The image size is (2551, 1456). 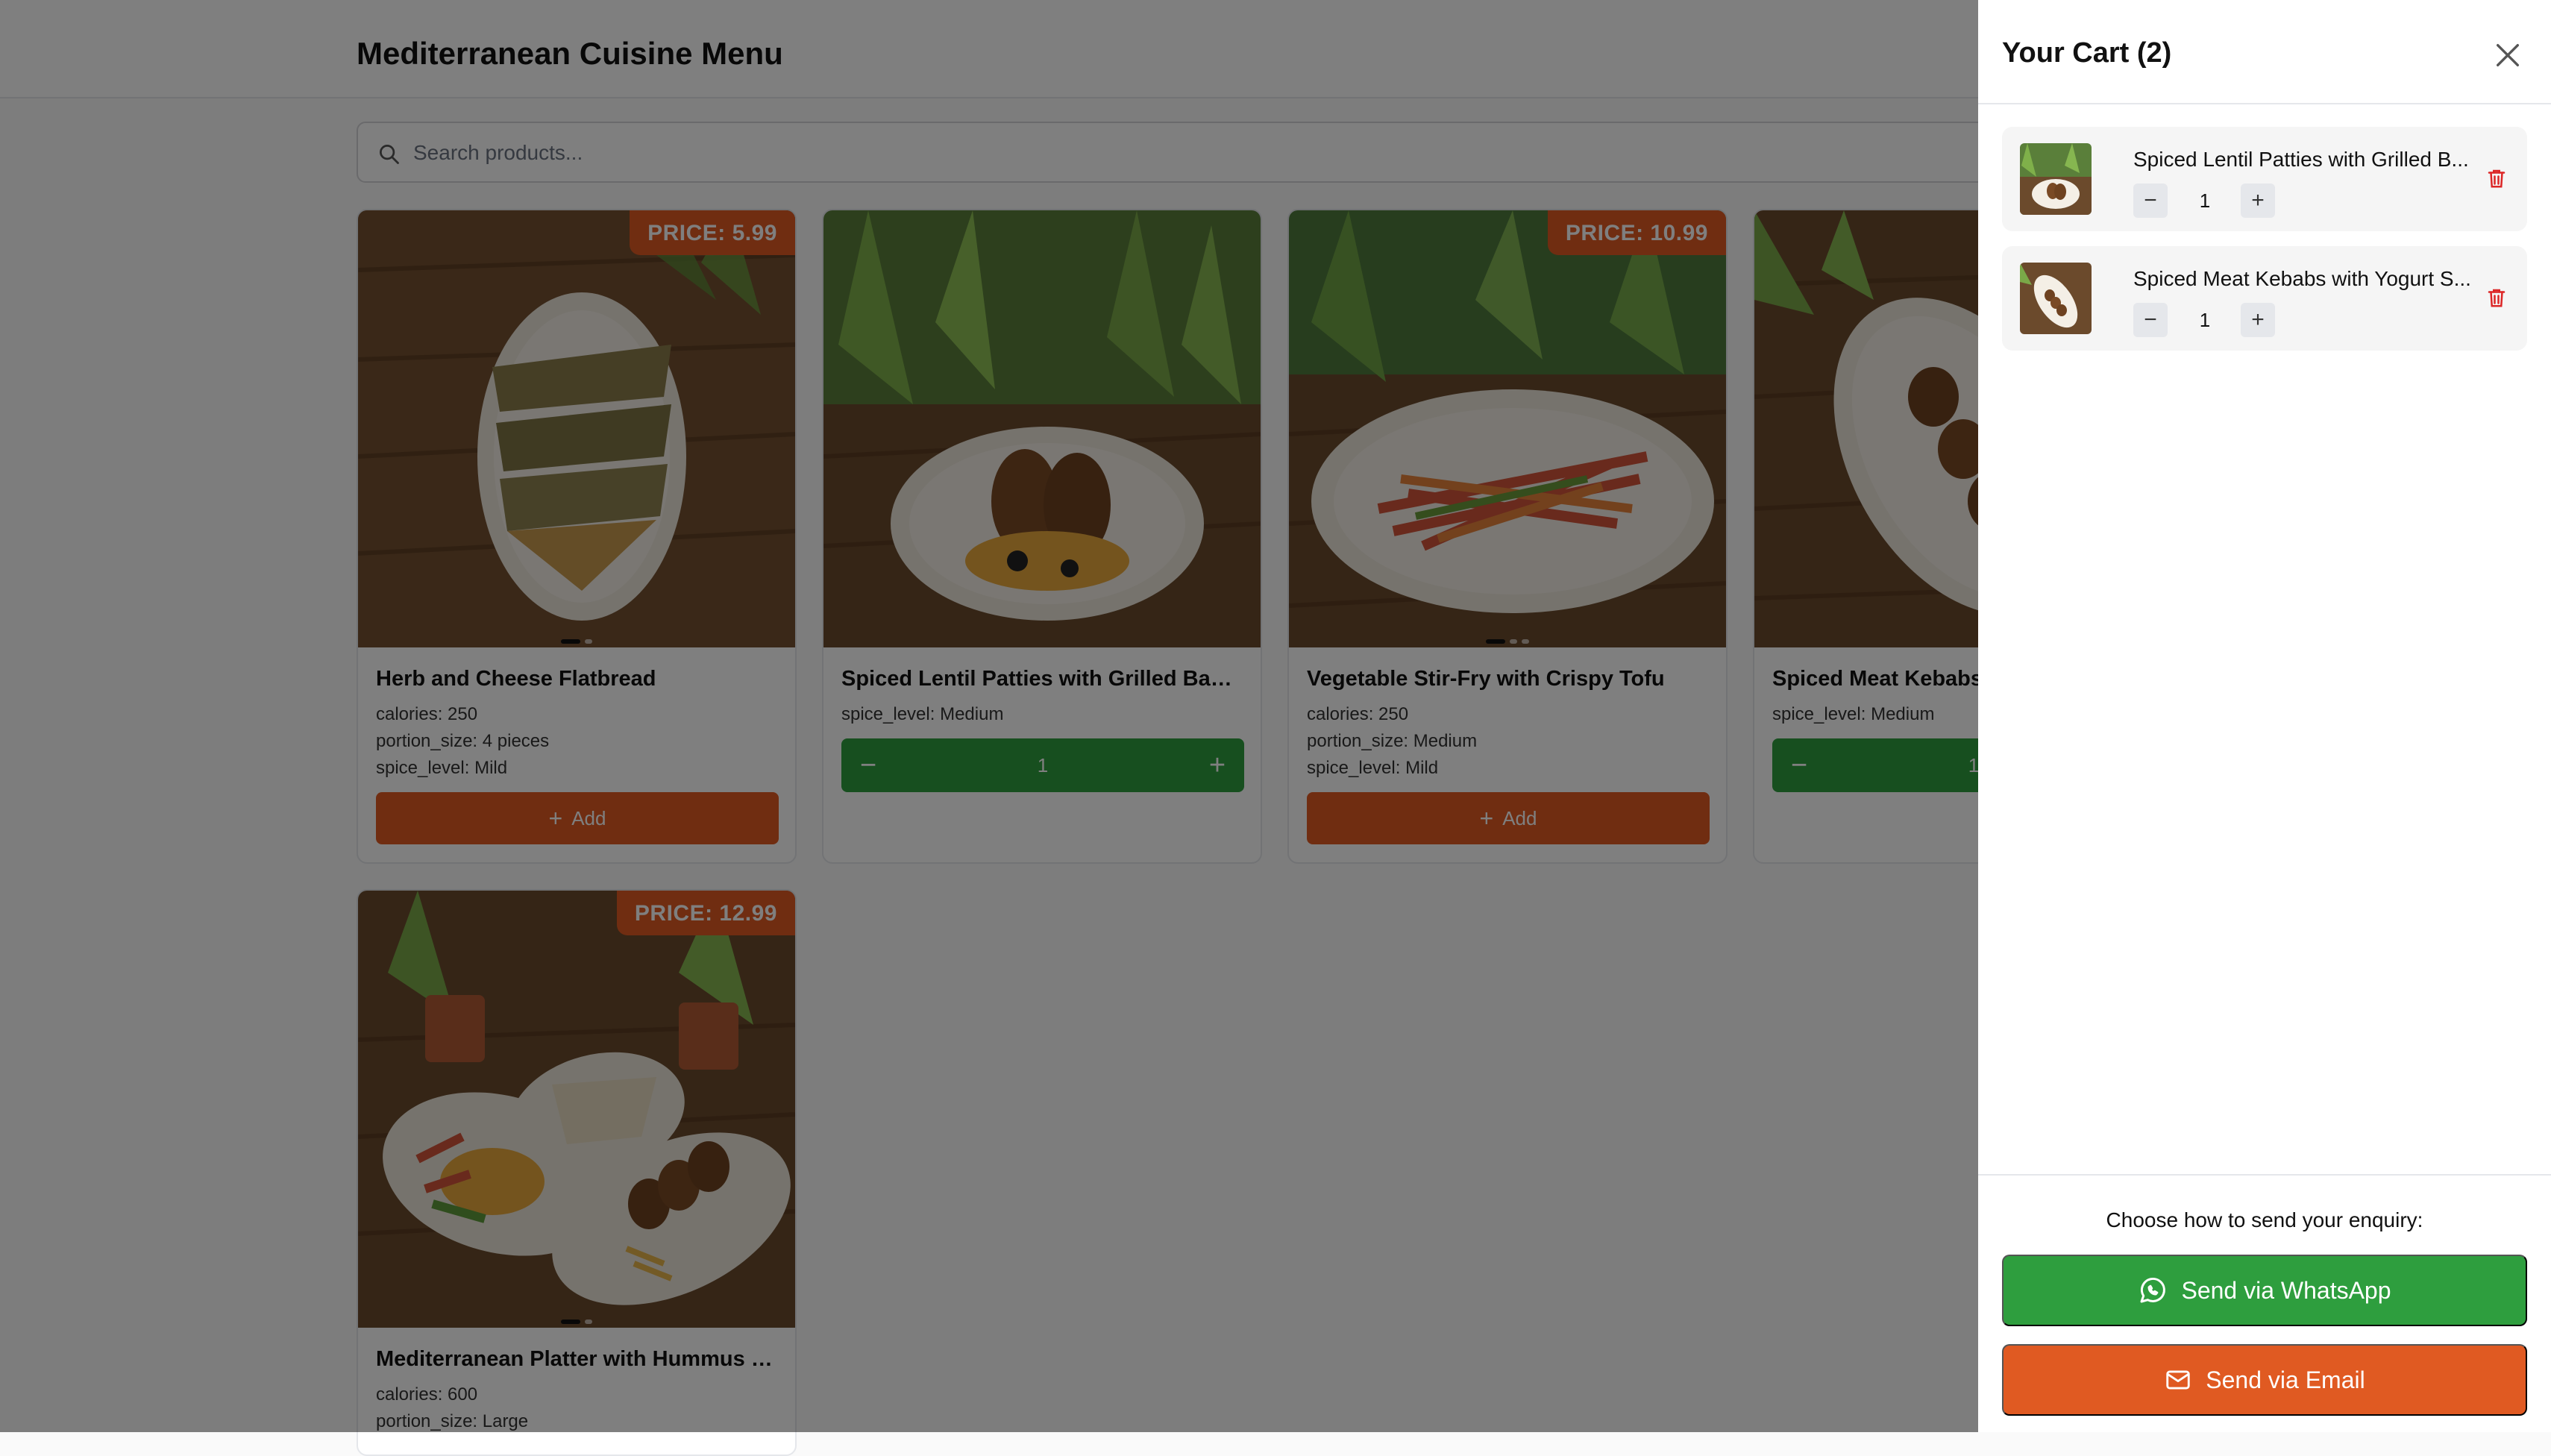 I want to click on send-email-button: Send via Email, so click(x=2264, y=1380).